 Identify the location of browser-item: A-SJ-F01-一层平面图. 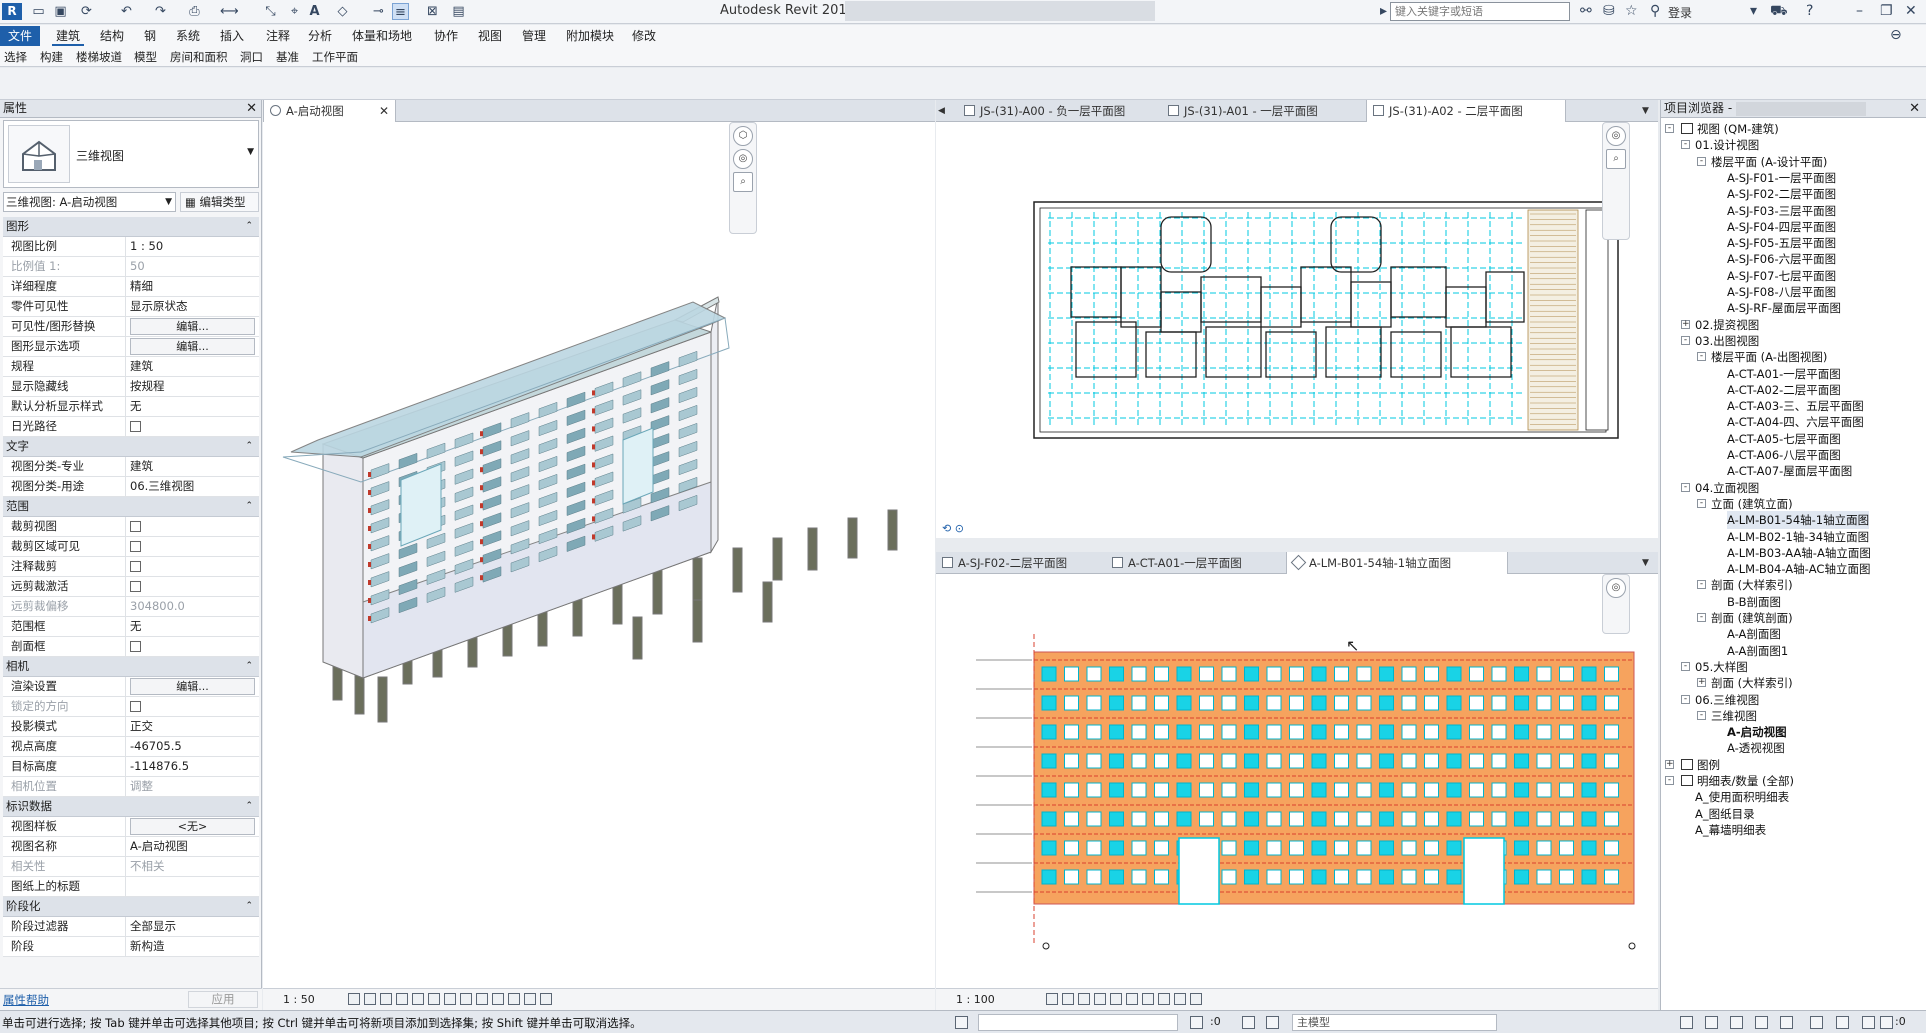
(1781, 178).